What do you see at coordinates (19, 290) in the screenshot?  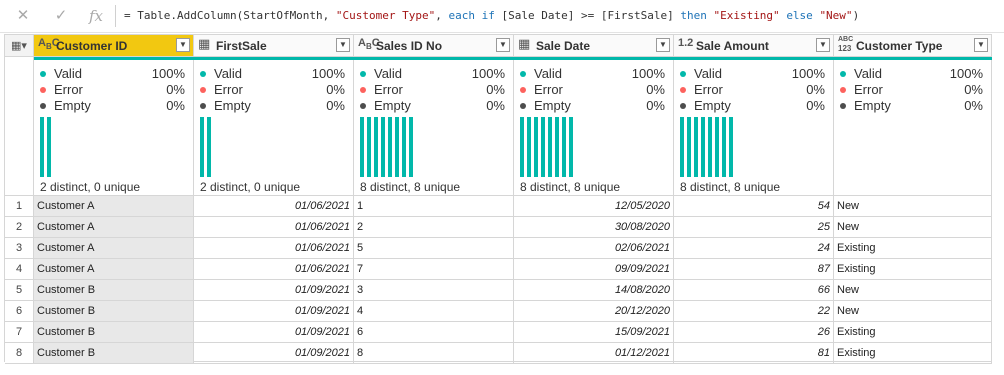 I see `row-number: 5` at bounding box center [19, 290].